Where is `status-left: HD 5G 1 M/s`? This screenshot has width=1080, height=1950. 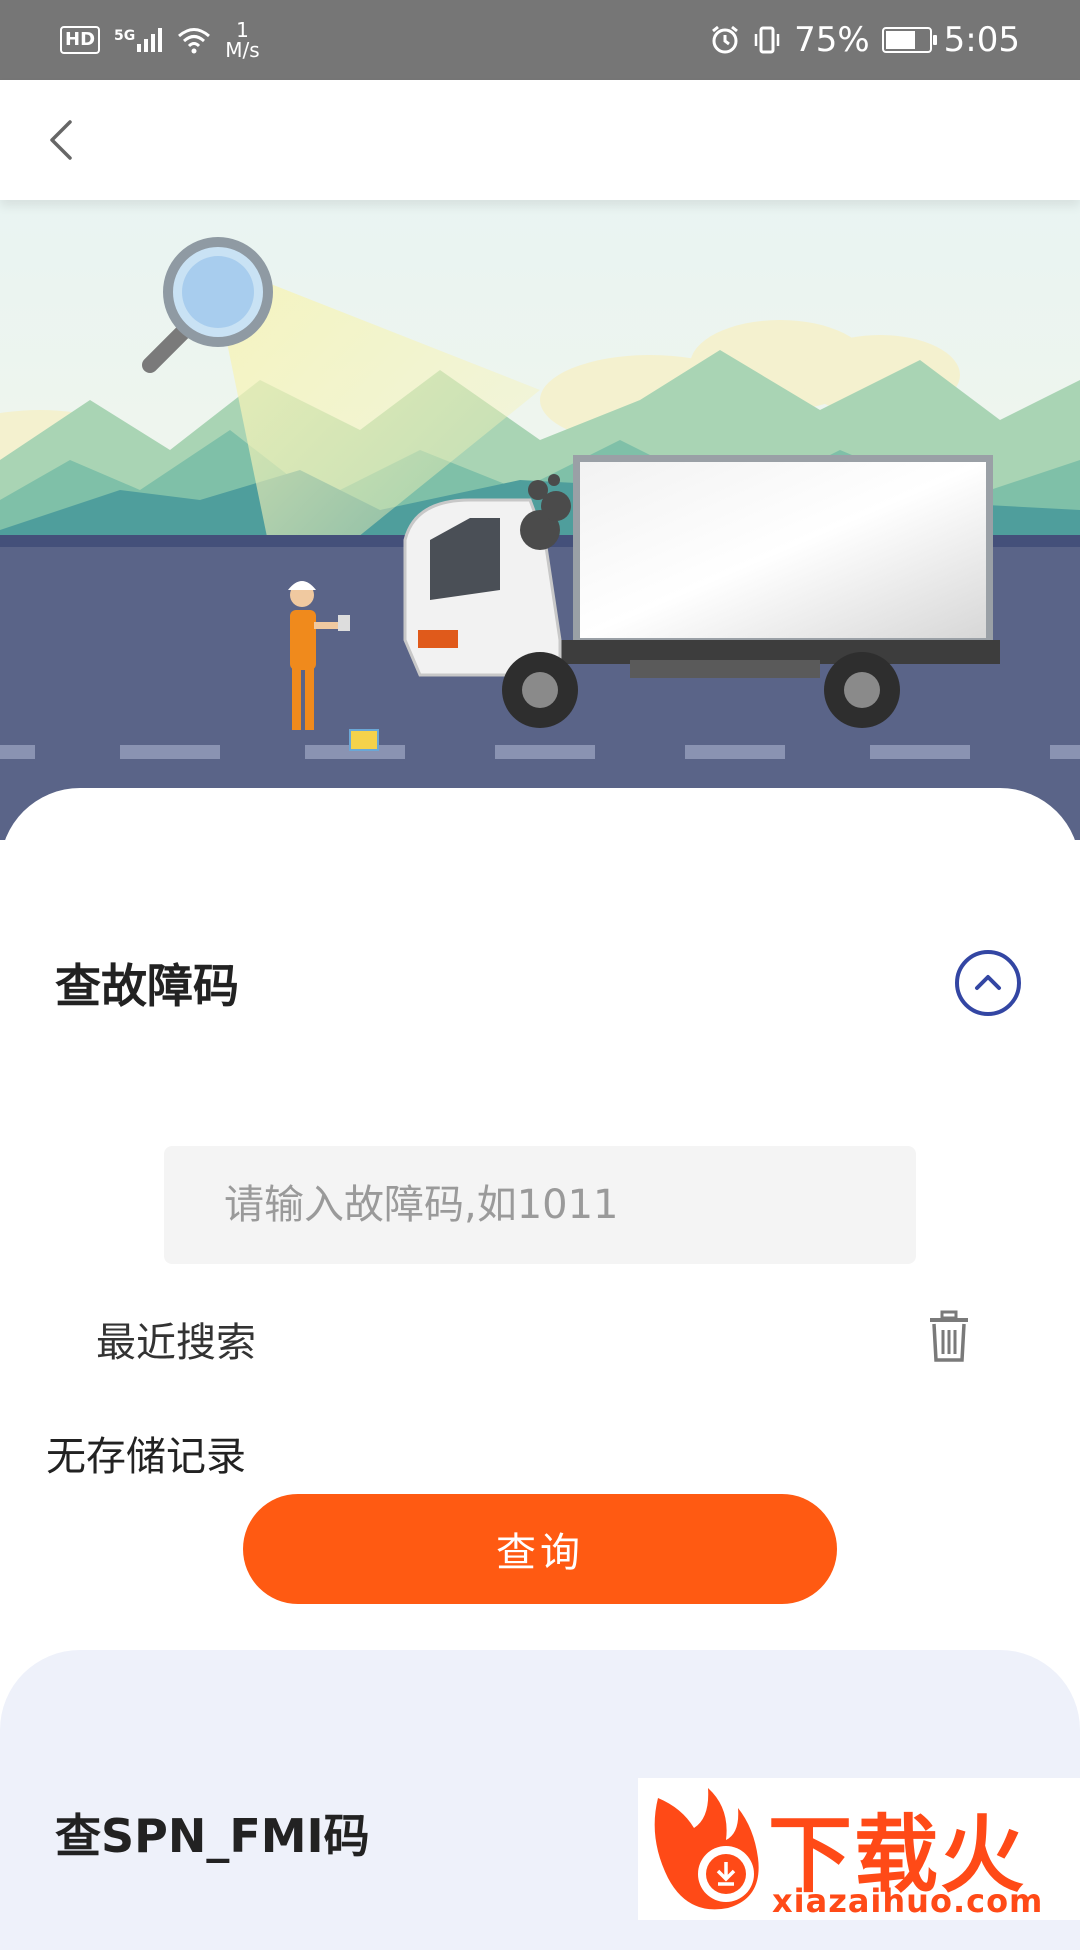
status-left: HD 5G 1 M/s is located at coordinates (160, 40).